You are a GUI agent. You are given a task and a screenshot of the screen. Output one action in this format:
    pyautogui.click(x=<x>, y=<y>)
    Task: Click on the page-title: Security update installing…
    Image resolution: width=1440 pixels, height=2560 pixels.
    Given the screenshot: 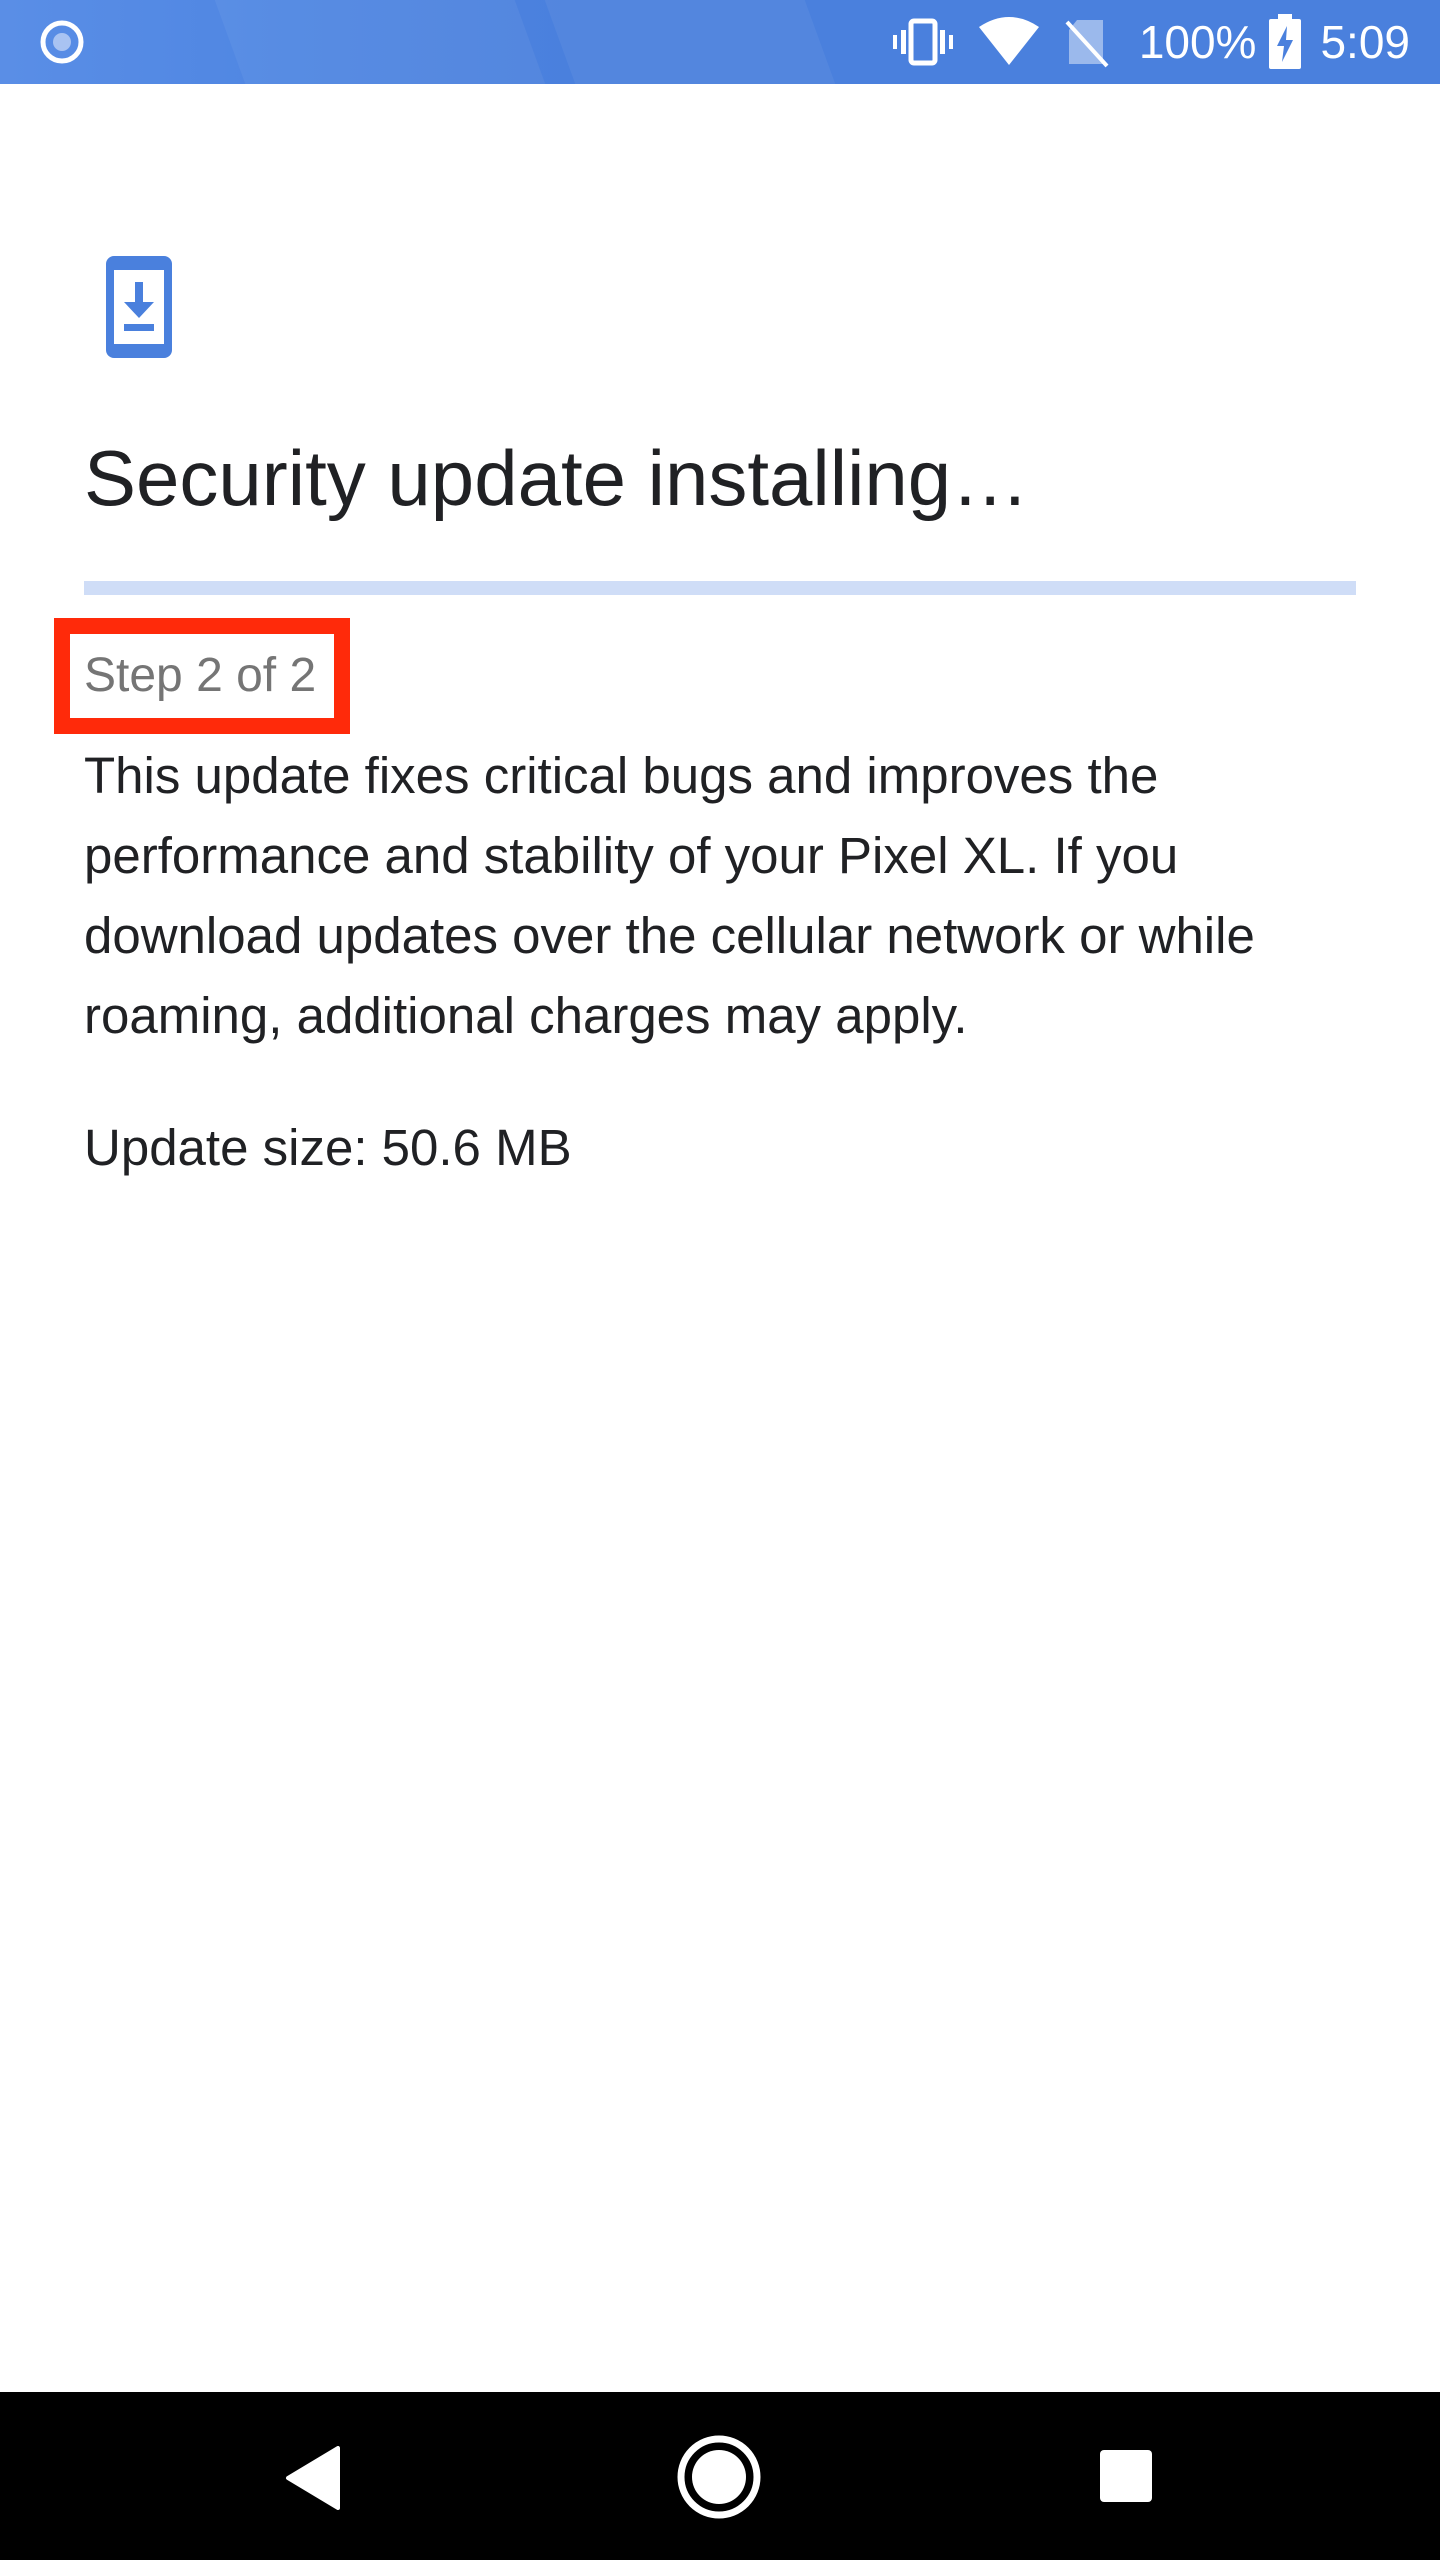 What is the action you would take?
    pyautogui.click(x=557, y=478)
    